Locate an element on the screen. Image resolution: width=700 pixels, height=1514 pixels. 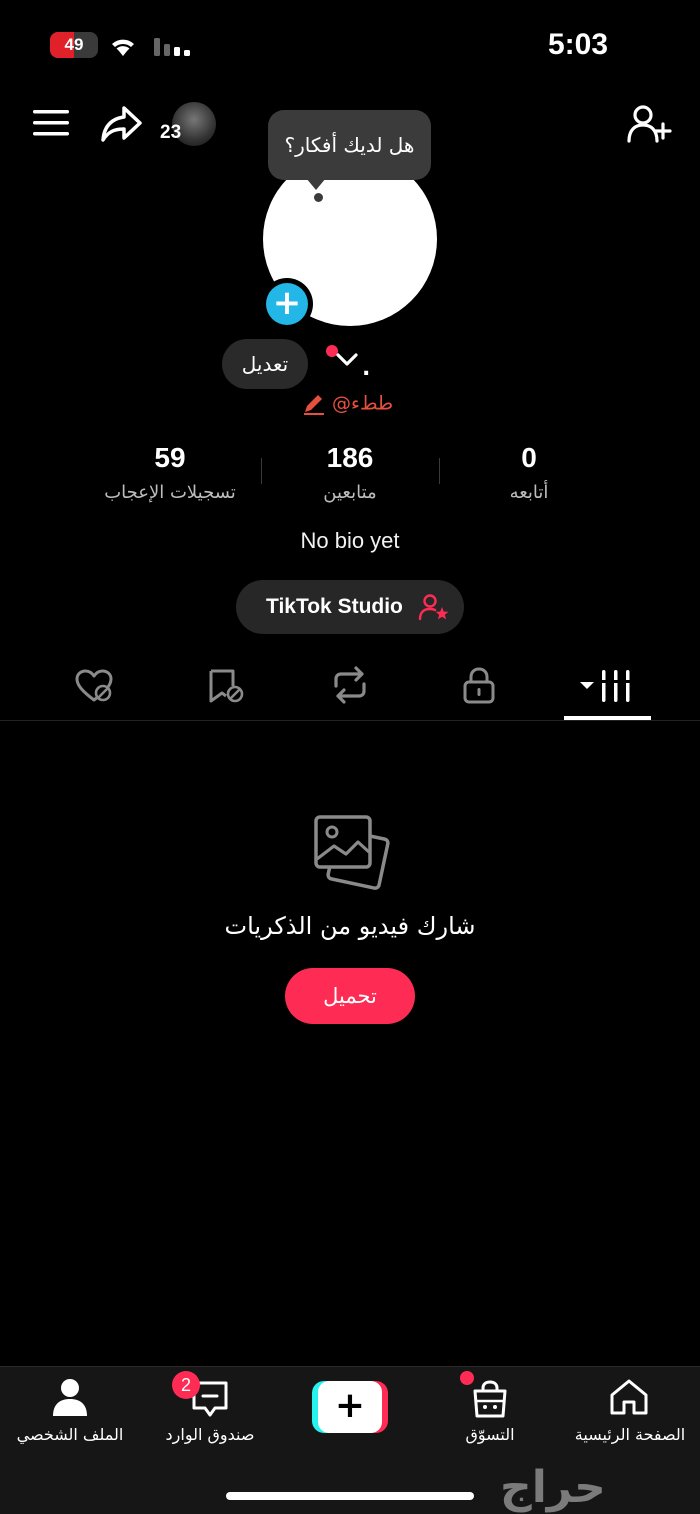
lock-icon is located at coordinates (479, 685).